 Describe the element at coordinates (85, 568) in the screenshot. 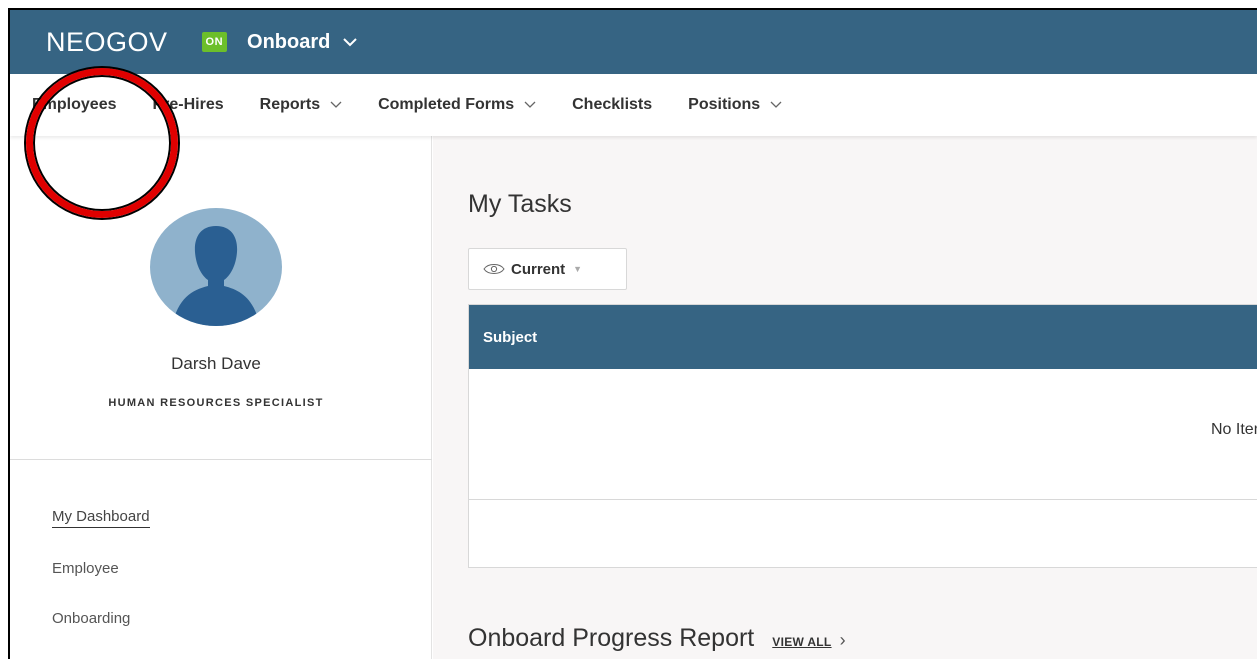

I see `sidebar-item-employee: Employee` at that location.